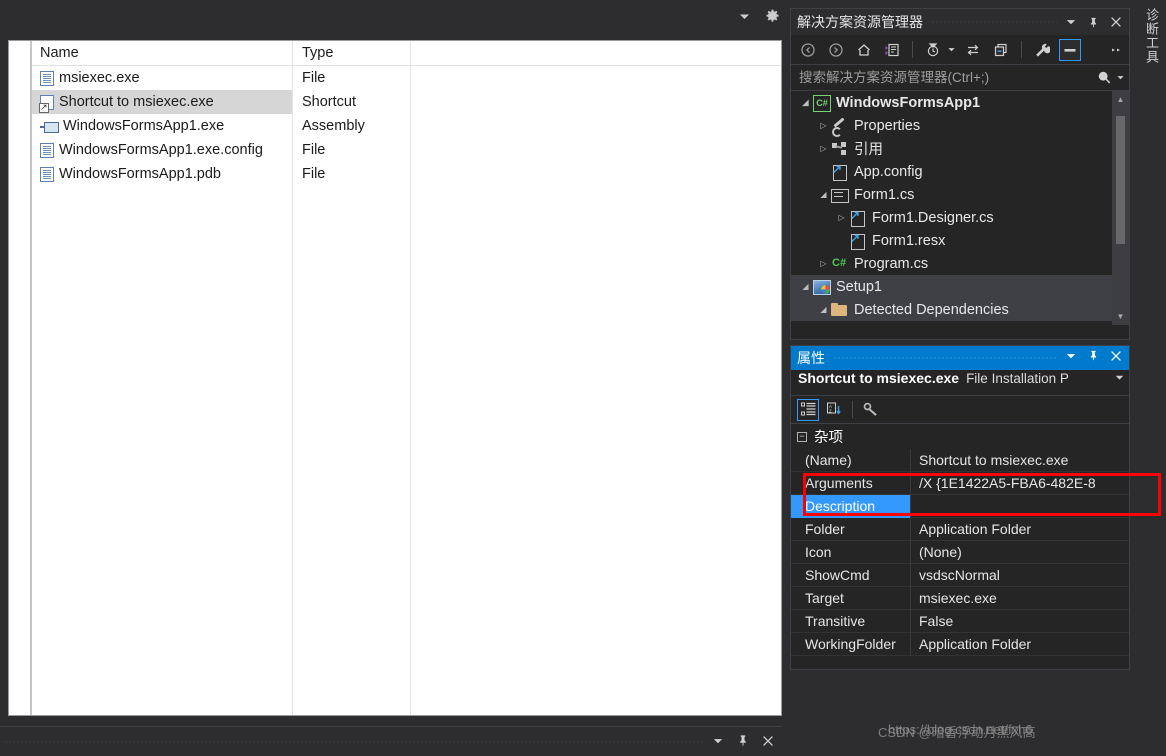 The image size is (1166, 756). What do you see at coordinates (406, 102) in the screenshot?
I see `table-row: Shortcut to msiexec.exe Shortcut` at bounding box center [406, 102].